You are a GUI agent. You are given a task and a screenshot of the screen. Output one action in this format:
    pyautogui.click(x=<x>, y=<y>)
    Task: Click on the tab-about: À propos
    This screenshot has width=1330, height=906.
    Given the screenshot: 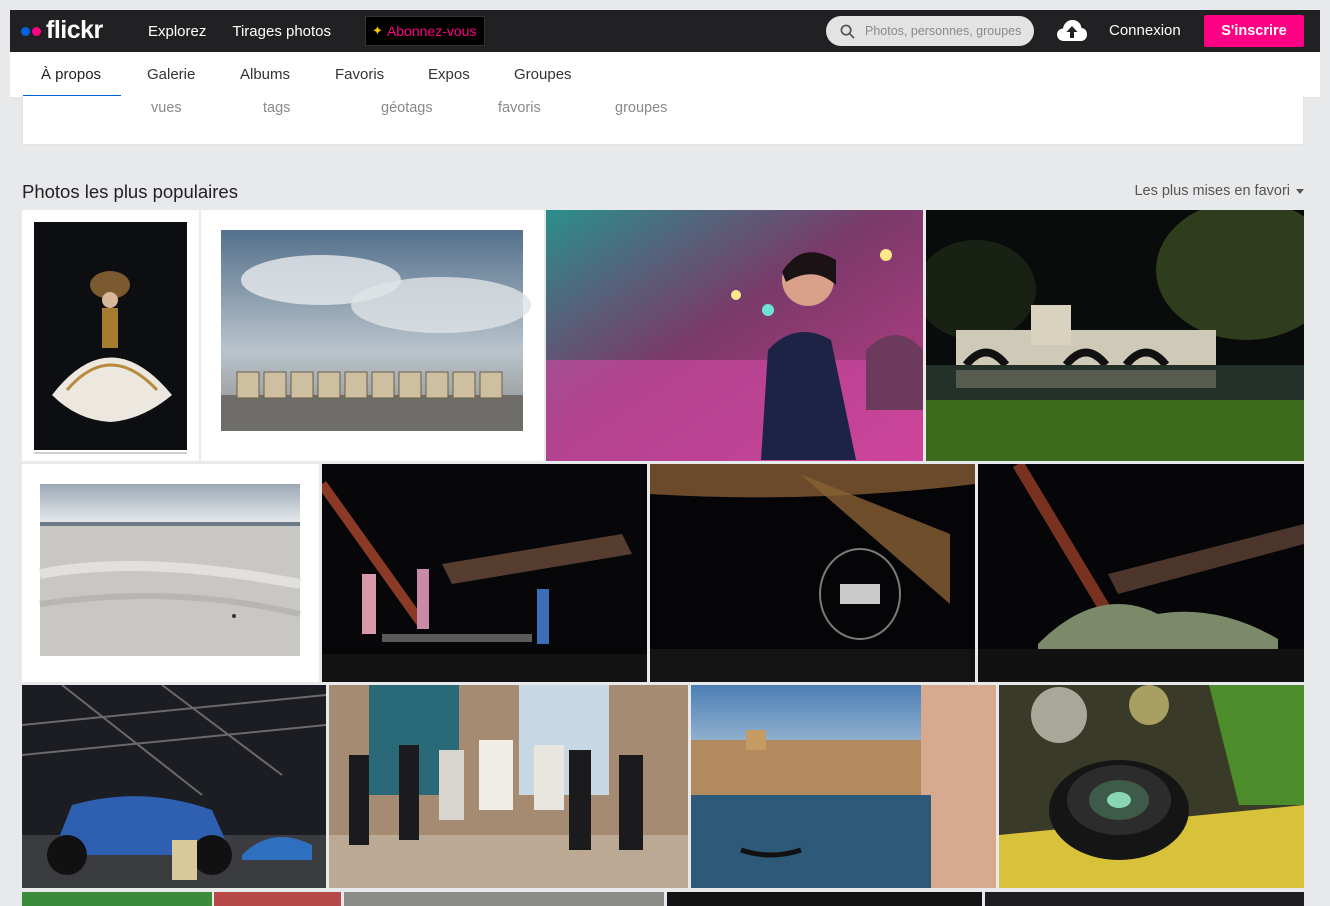 What is the action you would take?
    pyautogui.click(x=71, y=74)
    